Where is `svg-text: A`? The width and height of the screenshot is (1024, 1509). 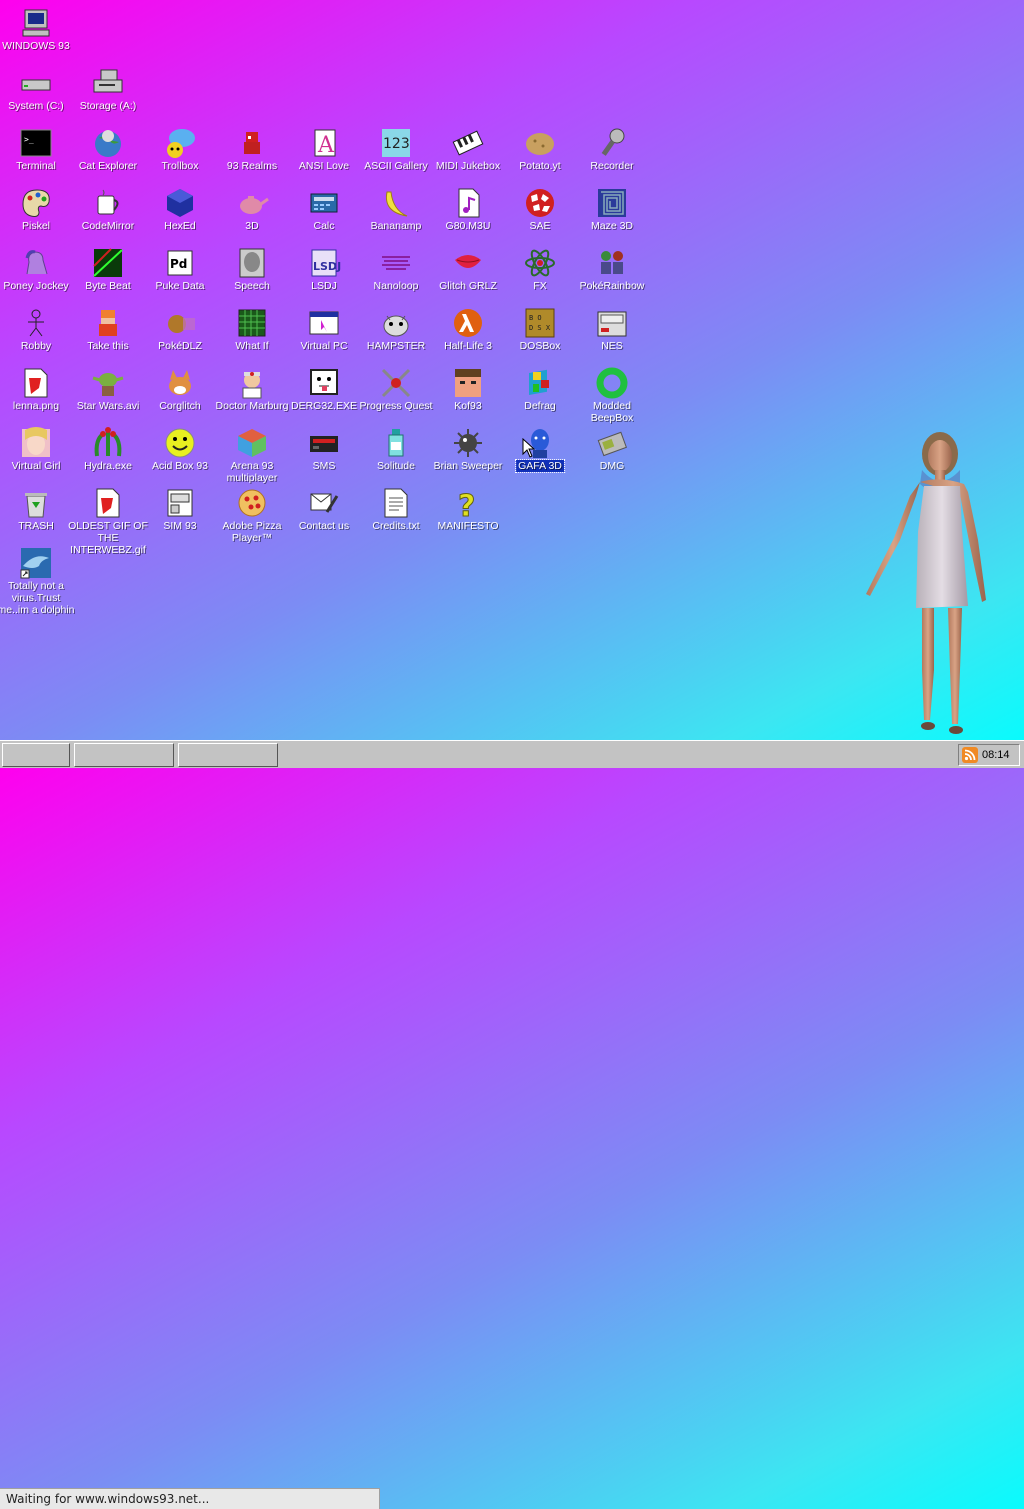 svg-text: A is located at coordinates (326, 145).